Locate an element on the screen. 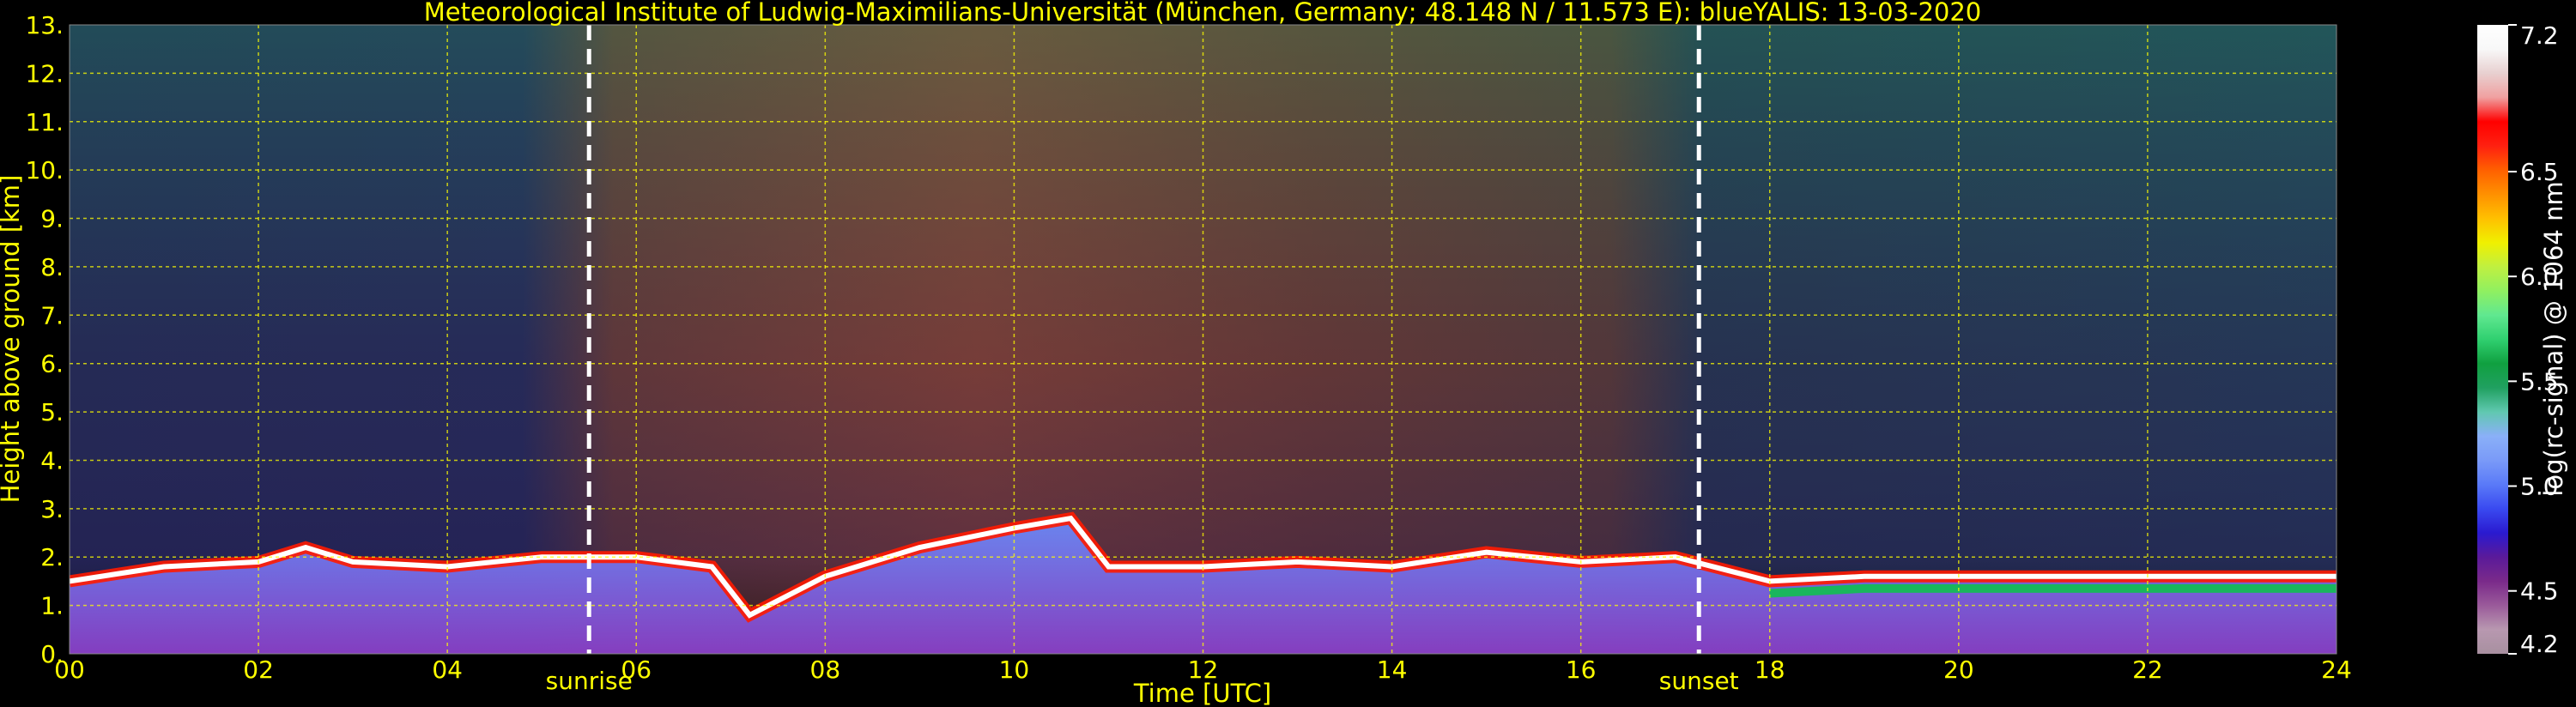 This screenshot has height=707, width=2576. sunset-label: sunset is located at coordinates (1699, 681).